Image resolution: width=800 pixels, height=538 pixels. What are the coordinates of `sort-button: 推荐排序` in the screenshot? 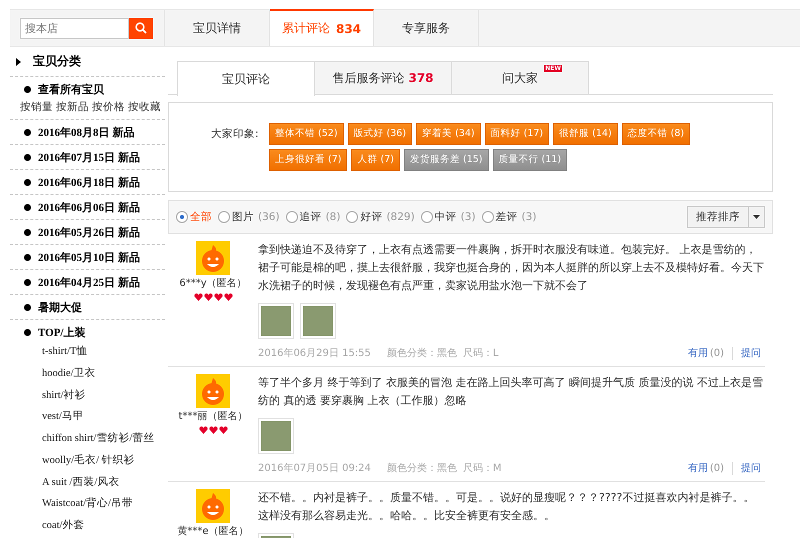 It's located at (718, 217).